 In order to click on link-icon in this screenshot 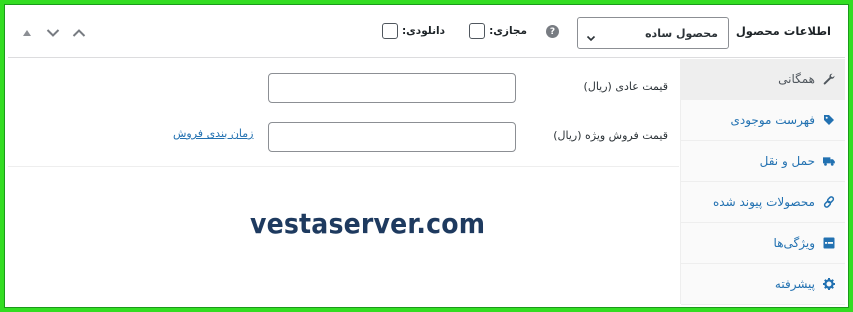, I will do `click(829, 202)`.